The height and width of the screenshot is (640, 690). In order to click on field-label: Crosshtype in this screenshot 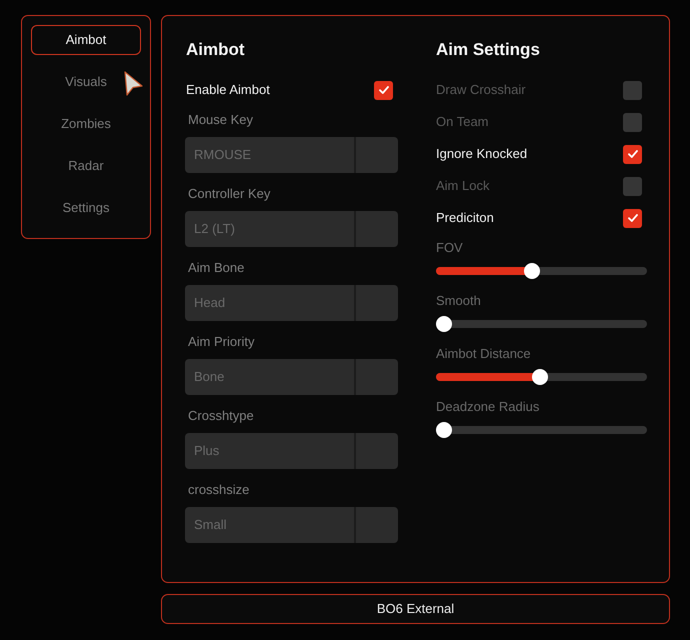, I will do `click(221, 416)`.